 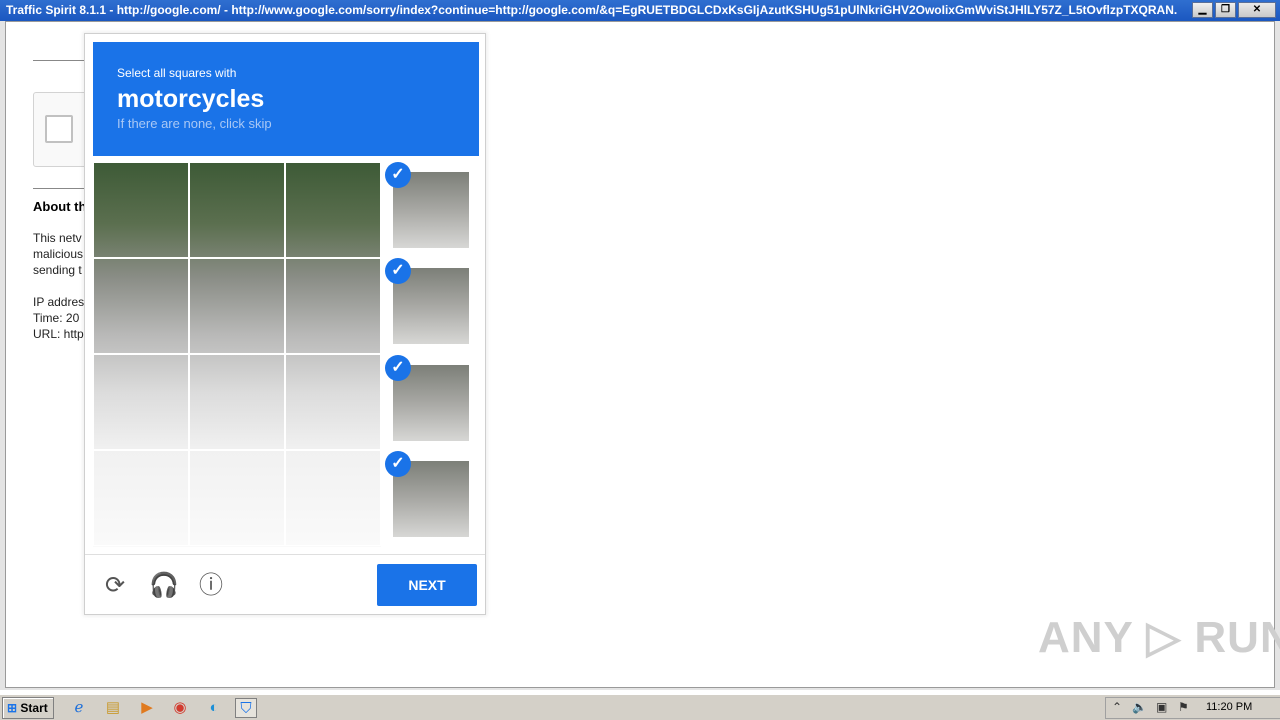 I want to click on flag-icon: ⚑, so click(x=1183, y=707).